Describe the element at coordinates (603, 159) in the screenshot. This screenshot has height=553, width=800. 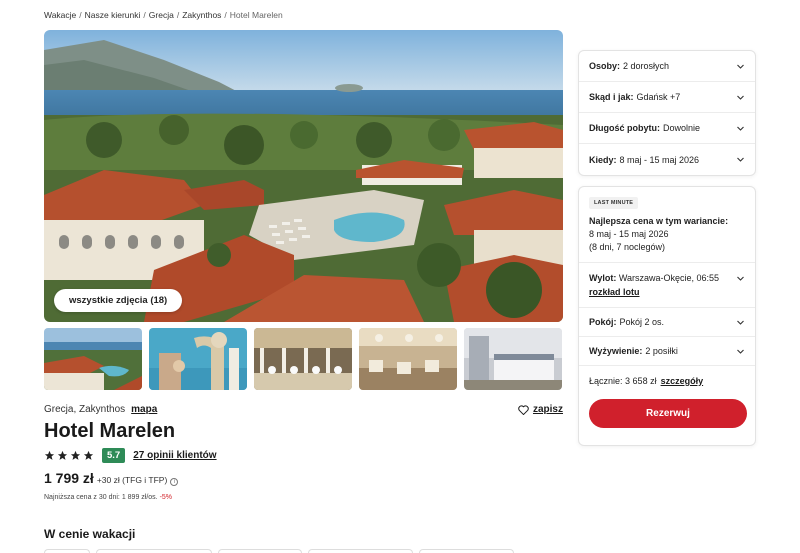
I see `date-label: Kiedy:` at that location.